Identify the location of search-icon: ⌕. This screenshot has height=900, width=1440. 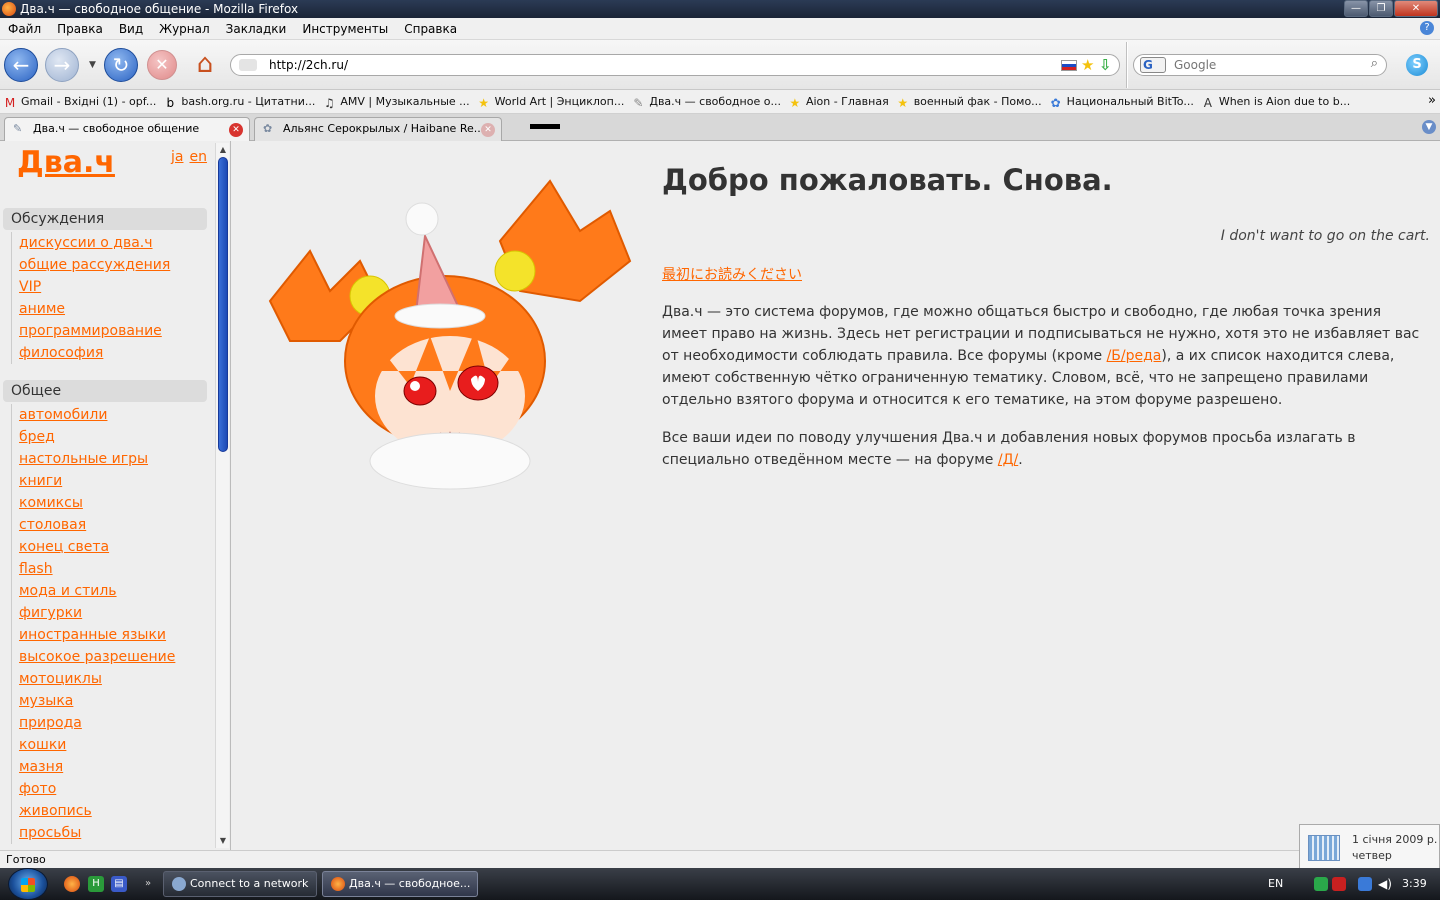
(1374, 63).